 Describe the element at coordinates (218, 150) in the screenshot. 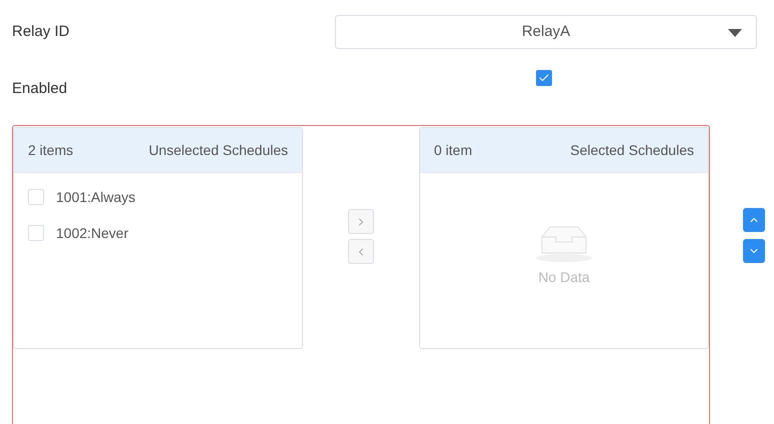

I see `panel-title: Unselected Schedules` at that location.